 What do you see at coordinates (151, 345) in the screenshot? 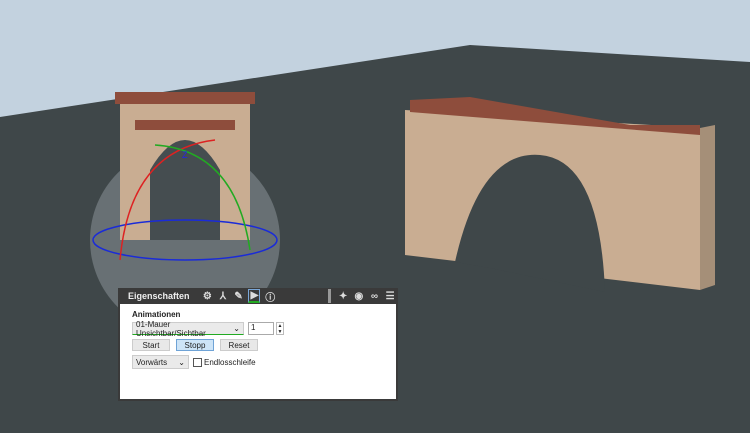
I see `start-button: Start` at bounding box center [151, 345].